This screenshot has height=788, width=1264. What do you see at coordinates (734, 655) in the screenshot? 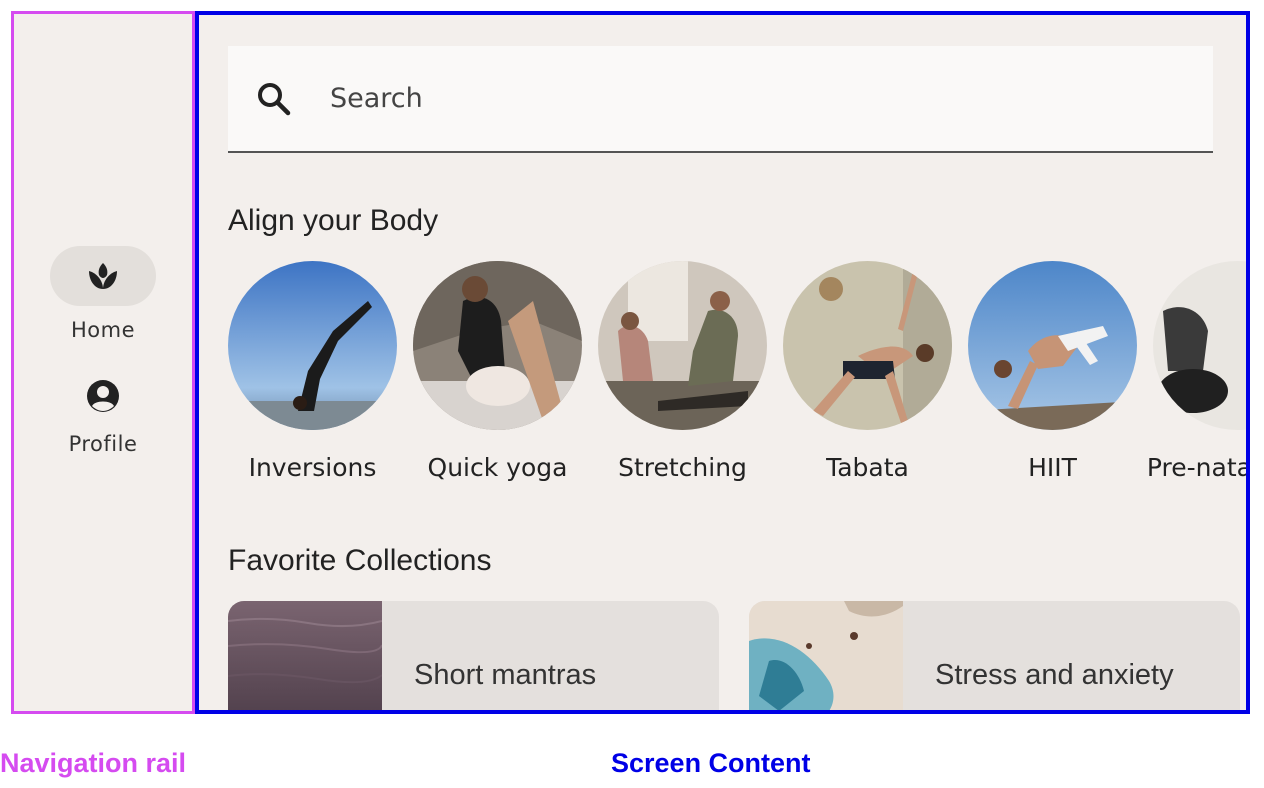
I see `favorite-collections-row: Short mantras Stress and anxiety` at bounding box center [734, 655].